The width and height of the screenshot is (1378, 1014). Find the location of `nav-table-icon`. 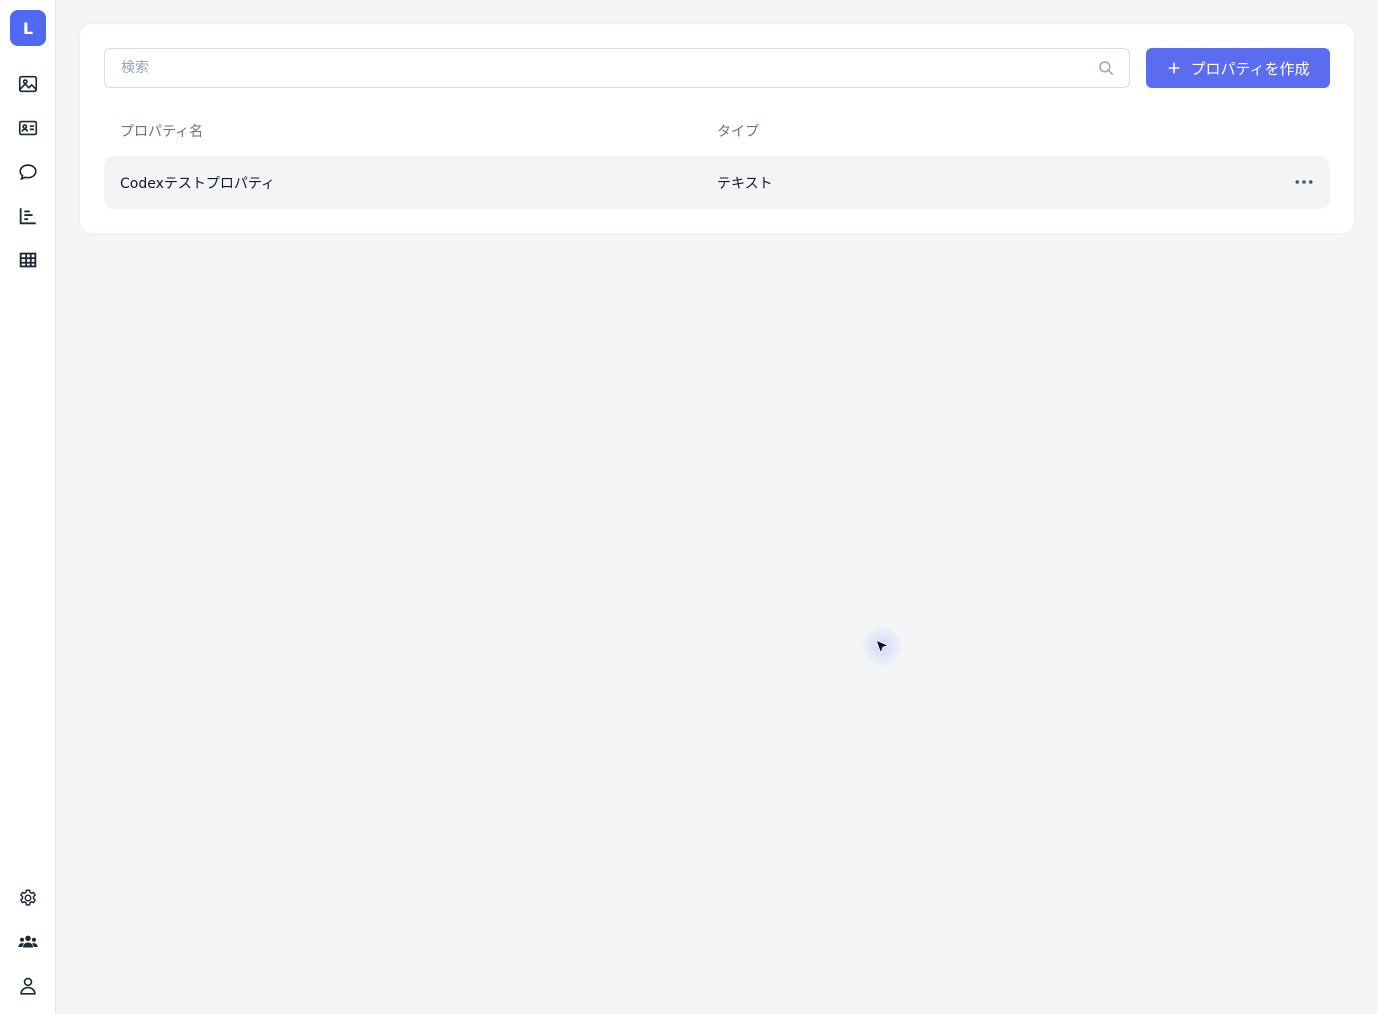

nav-table-icon is located at coordinates (28, 260).